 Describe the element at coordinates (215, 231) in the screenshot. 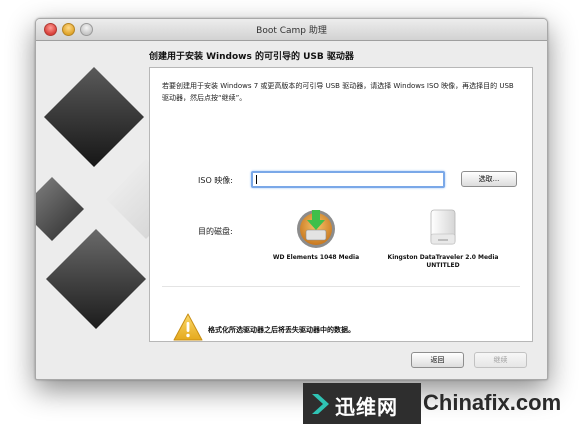

I see `destination-disk-label: 目的磁盘:` at that location.